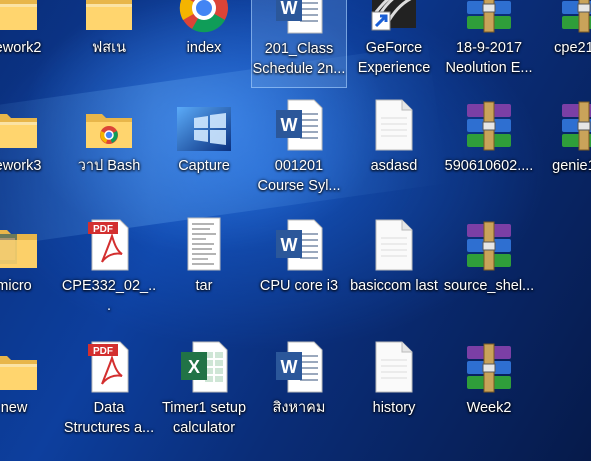  What do you see at coordinates (299, 408) in the screenshot?
I see `desktop-icon-label: สิงหาคม` at bounding box center [299, 408].